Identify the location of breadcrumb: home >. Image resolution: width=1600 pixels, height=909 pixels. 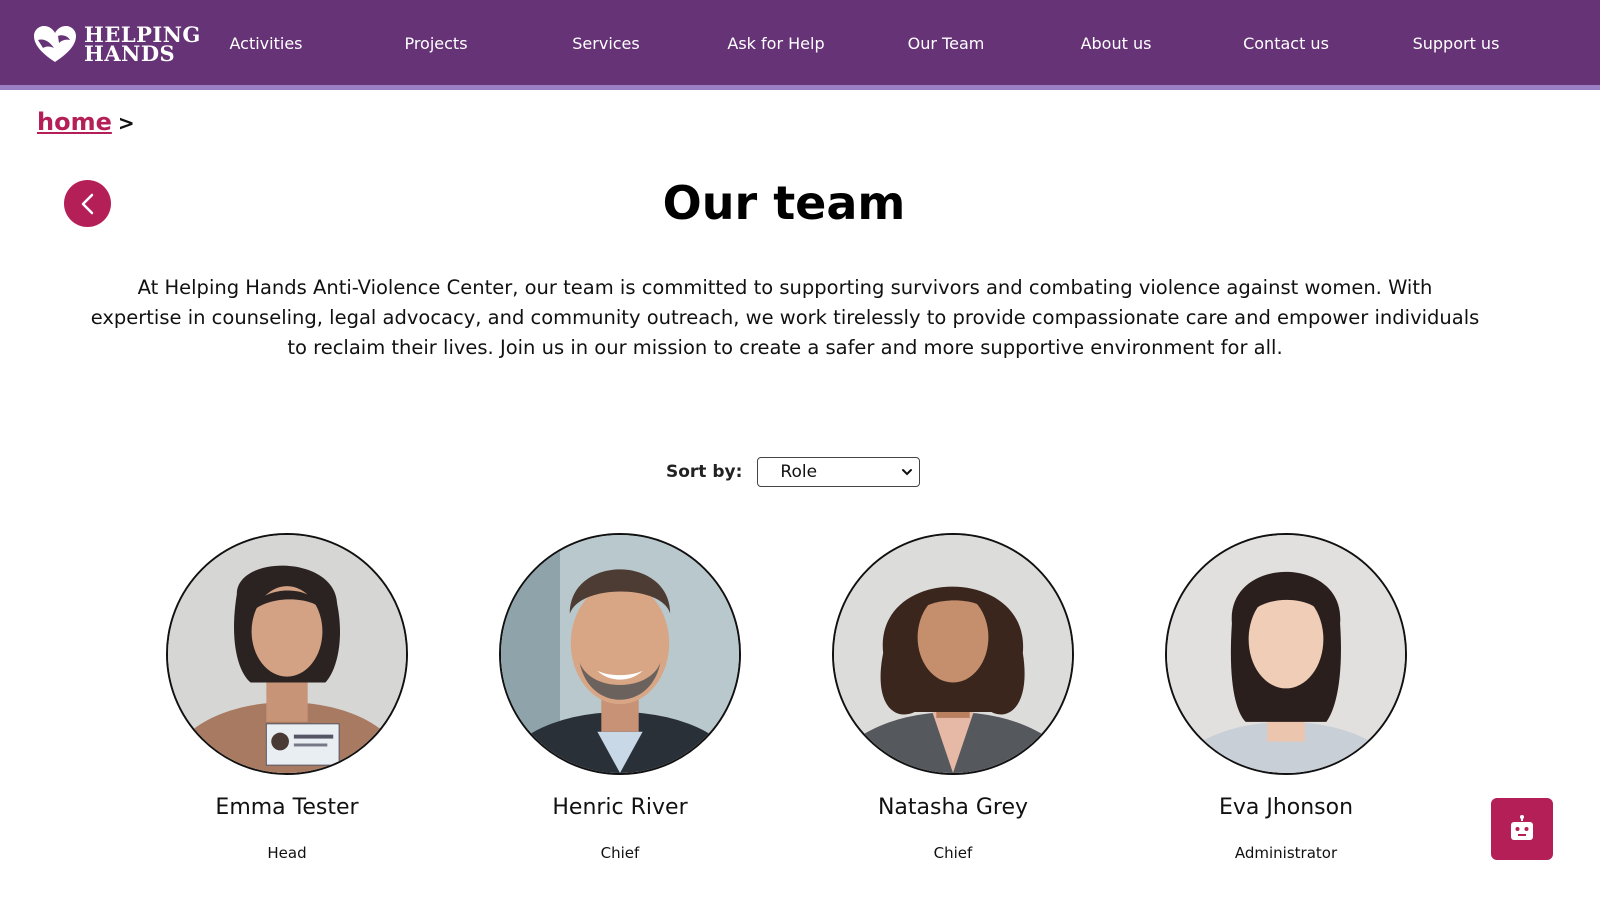
(86, 122).